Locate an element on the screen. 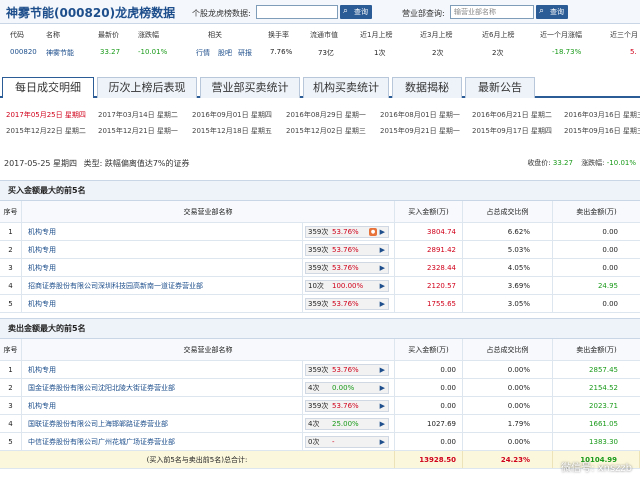 The height and width of the screenshot is (480, 640). buy-amount: 3804.74 is located at coordinates (429, 231).